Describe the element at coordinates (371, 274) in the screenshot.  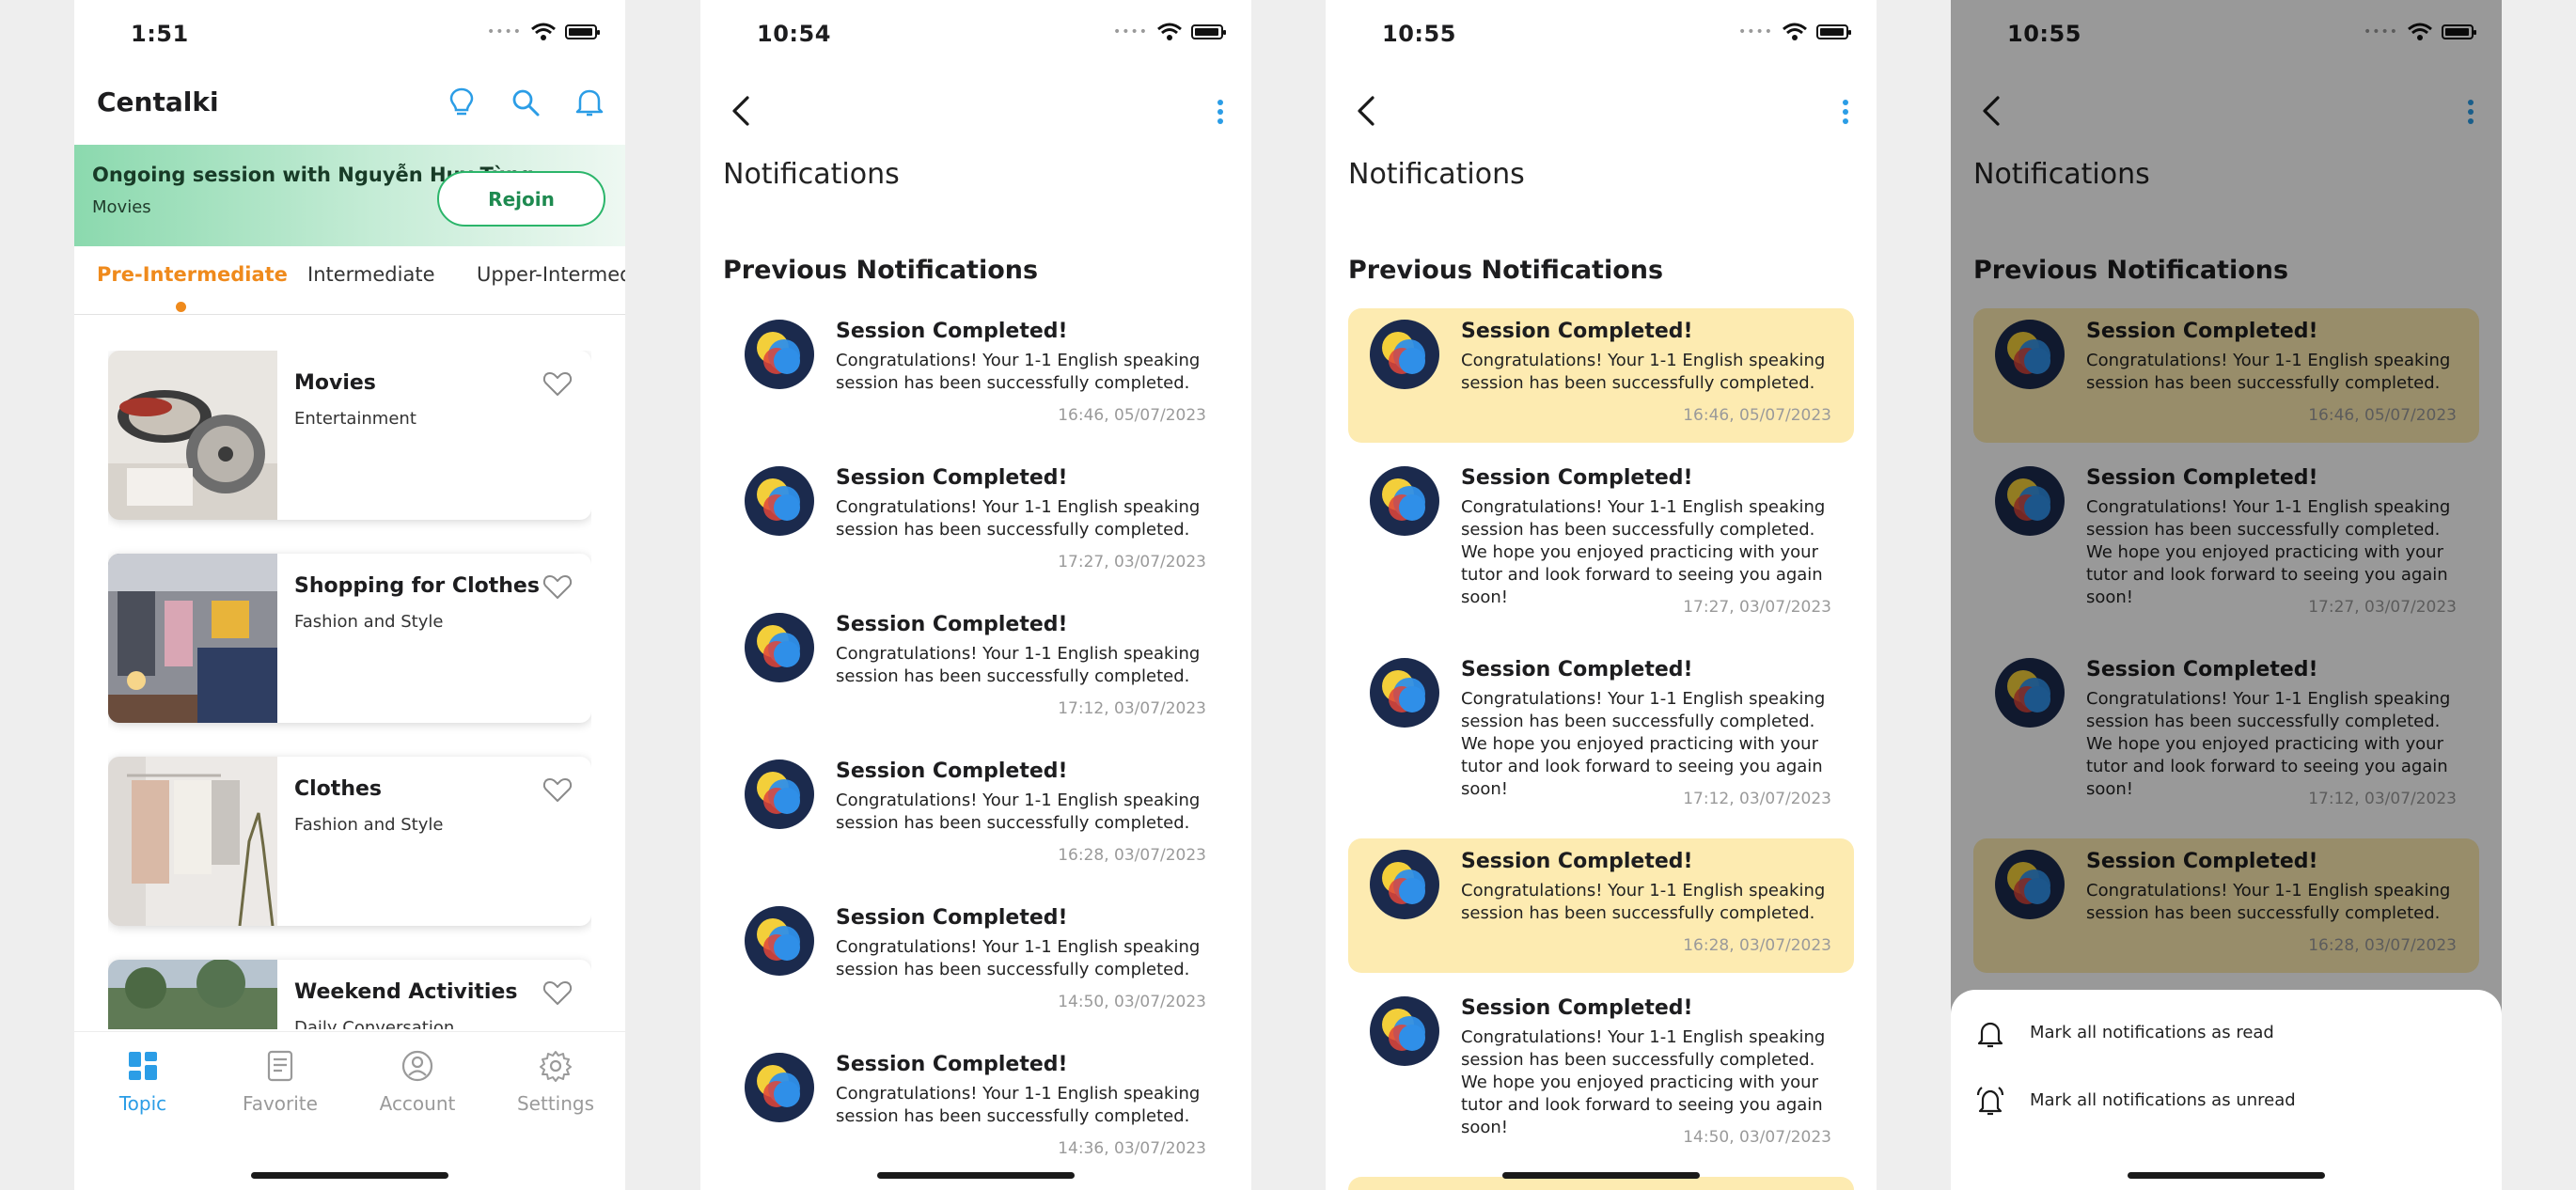
I see `tab-intermediate: Intermediate` at that location.